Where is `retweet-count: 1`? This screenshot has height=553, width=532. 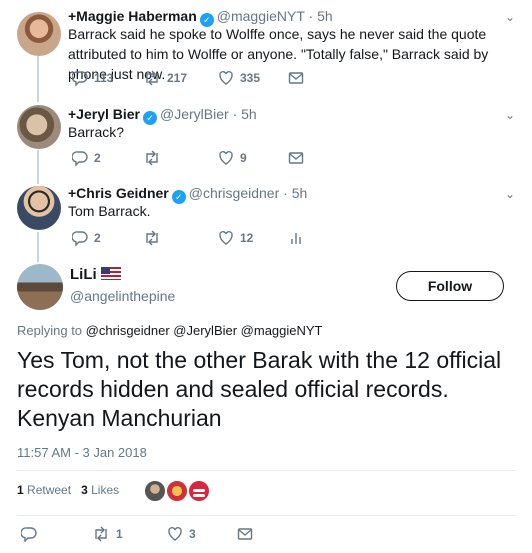
retweet-count: 1 is located at coordinates (119, 534).